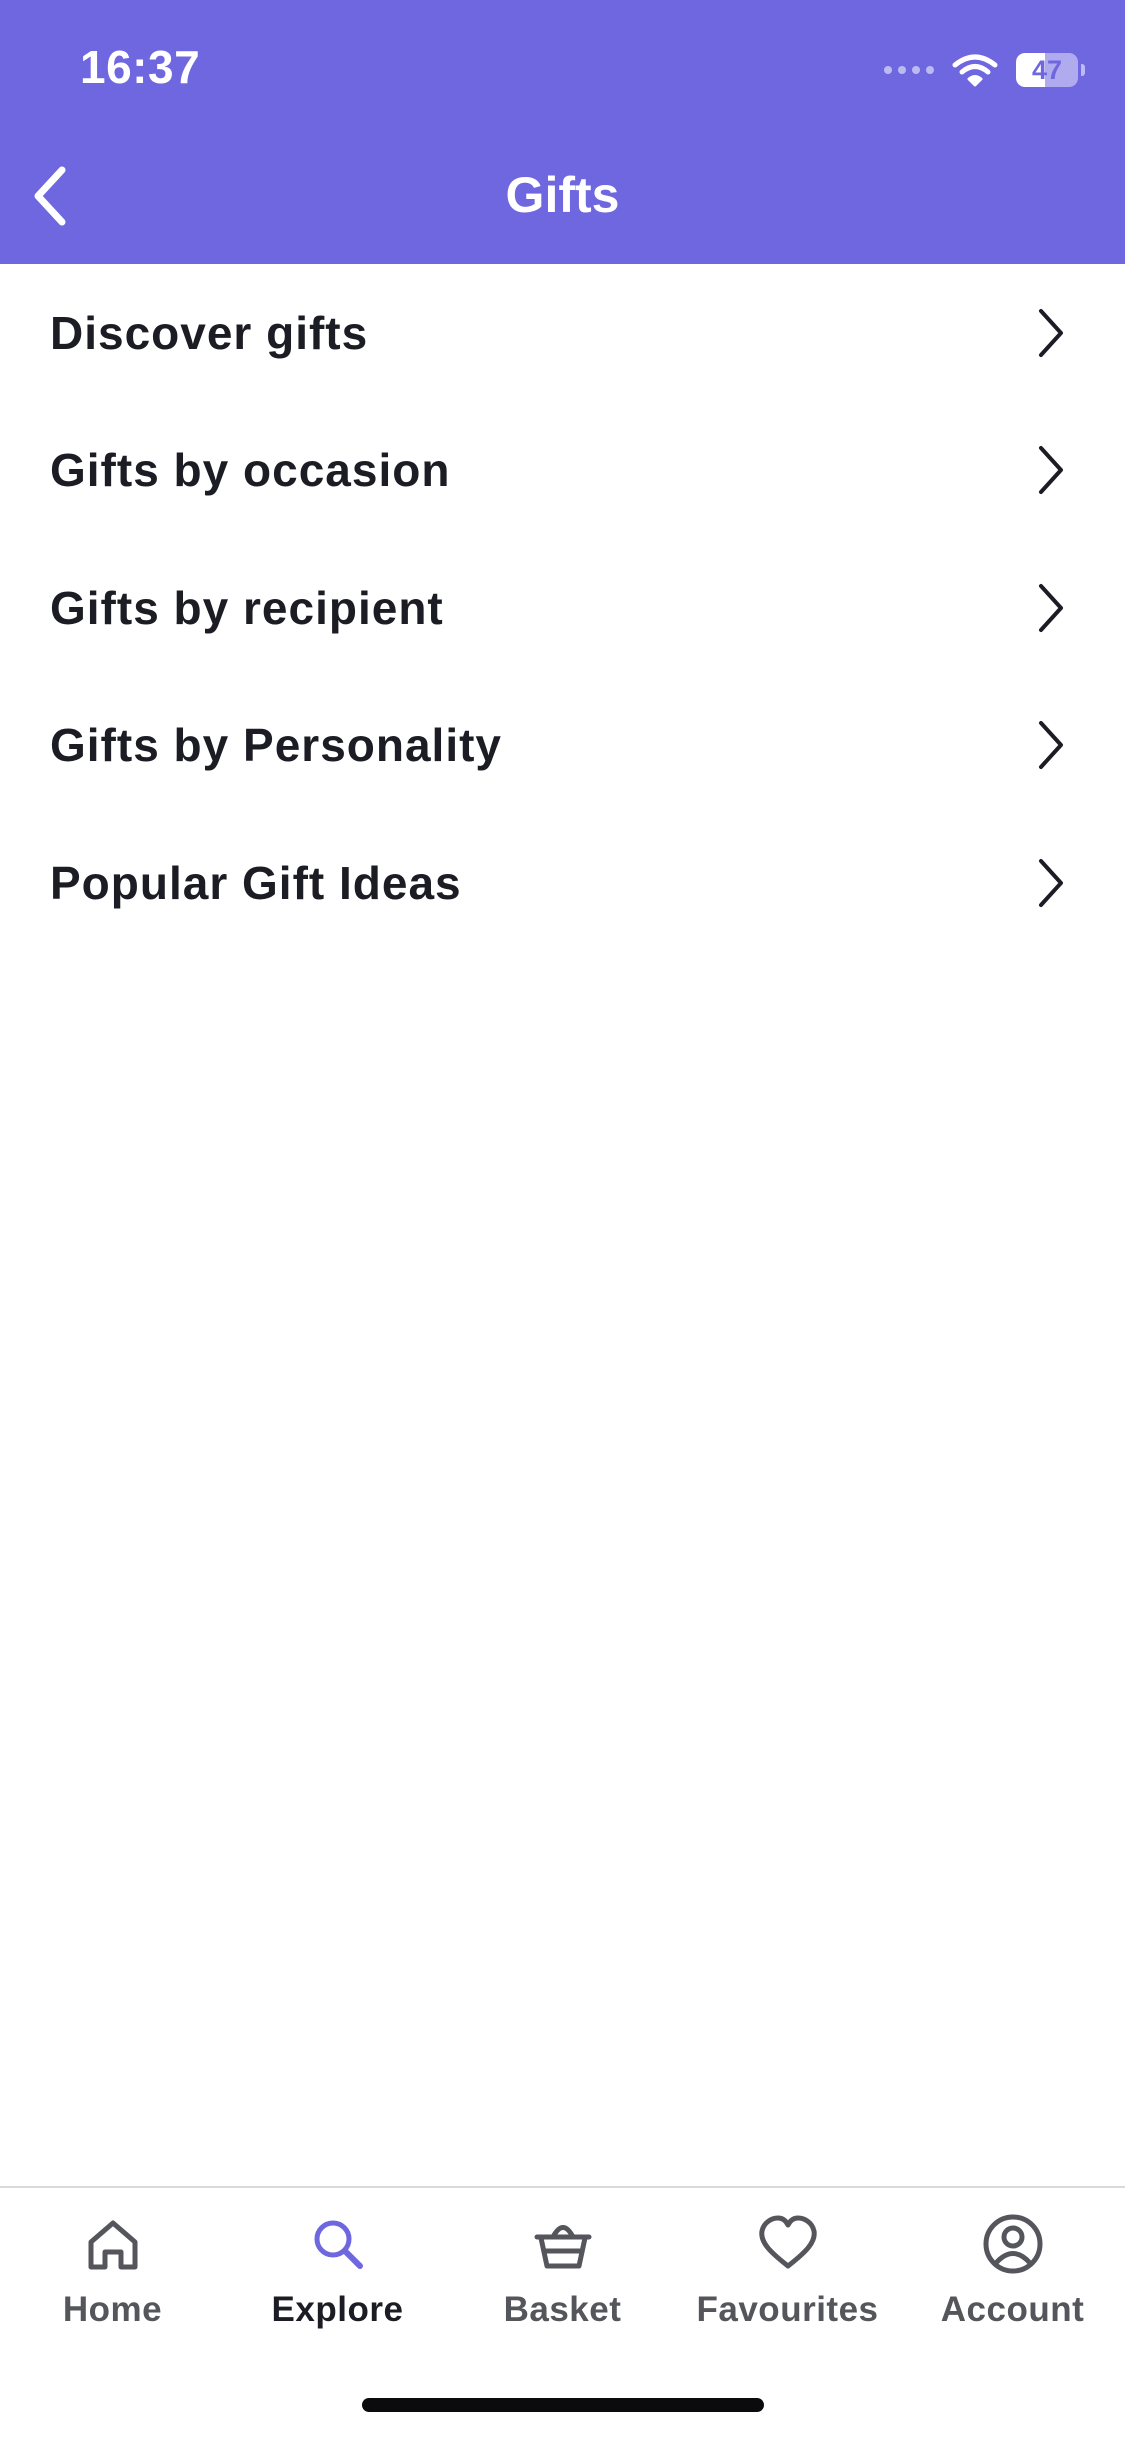 The width and height of the screenshot is (1125, 2438). What do you see at coordinates (562, 195) in the screenshot?
I see `page-title: Gifts` at bounding box center [562, 195].